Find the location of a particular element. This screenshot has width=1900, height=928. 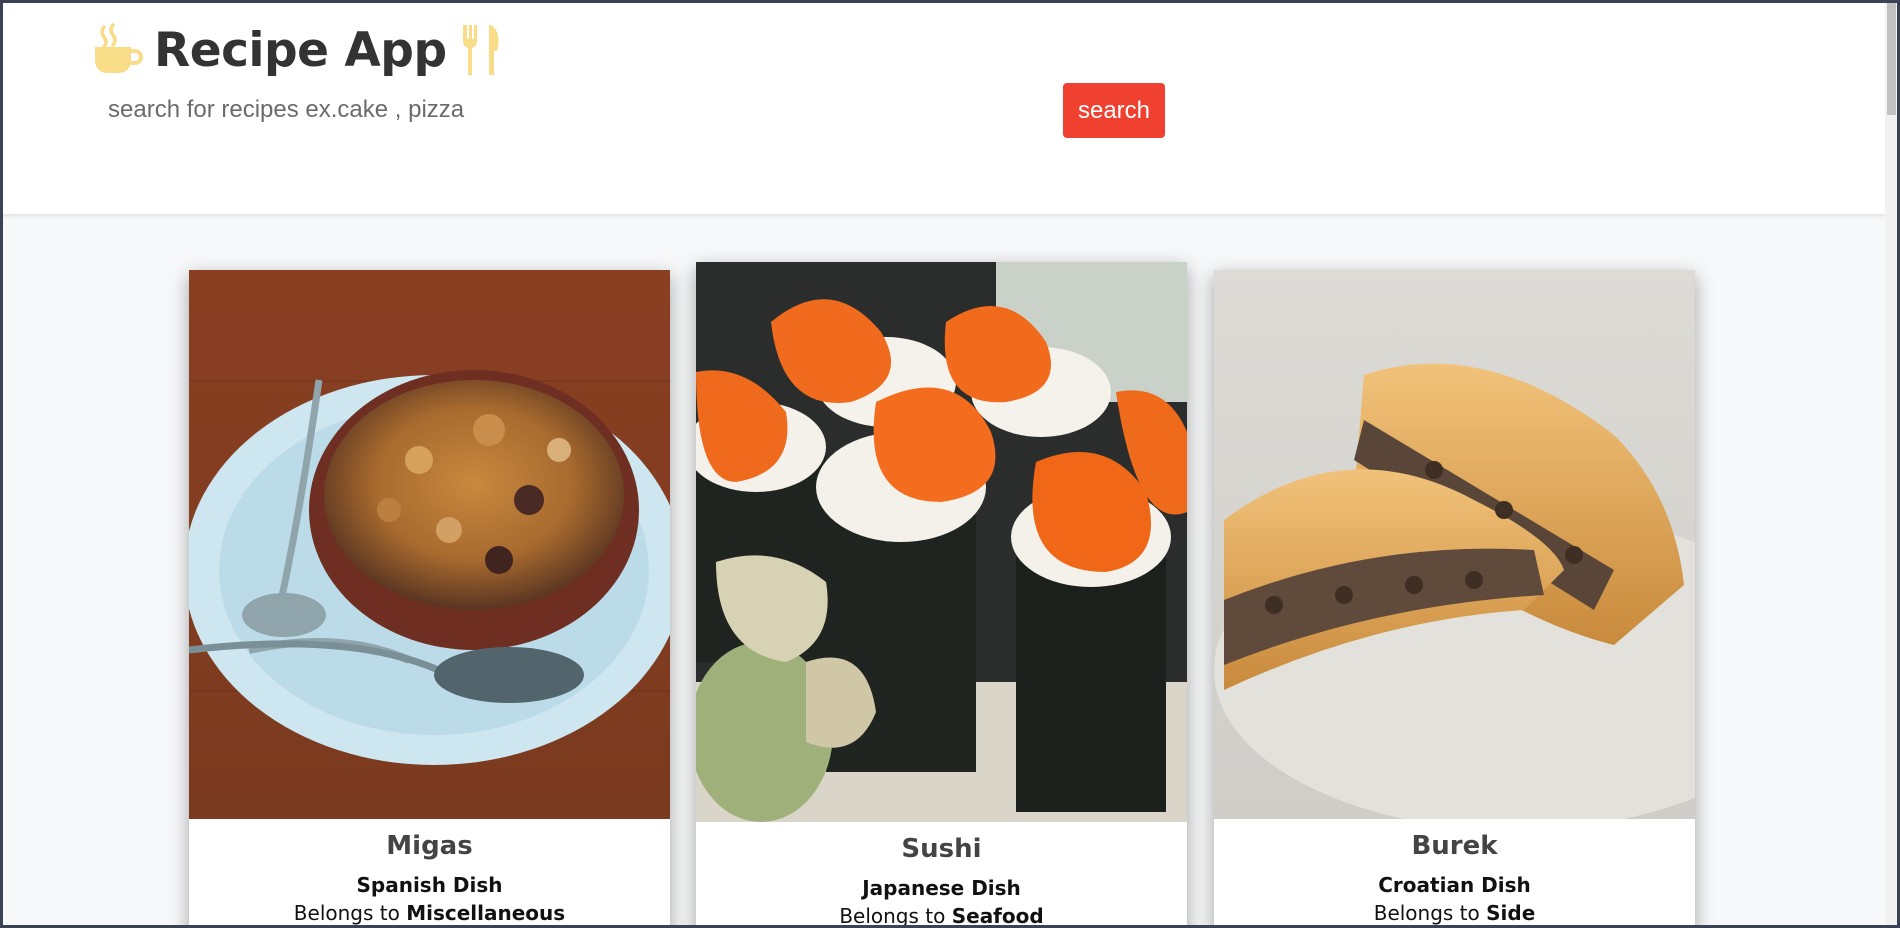

recipe-category: Side is located at coordinates (1511, 913).